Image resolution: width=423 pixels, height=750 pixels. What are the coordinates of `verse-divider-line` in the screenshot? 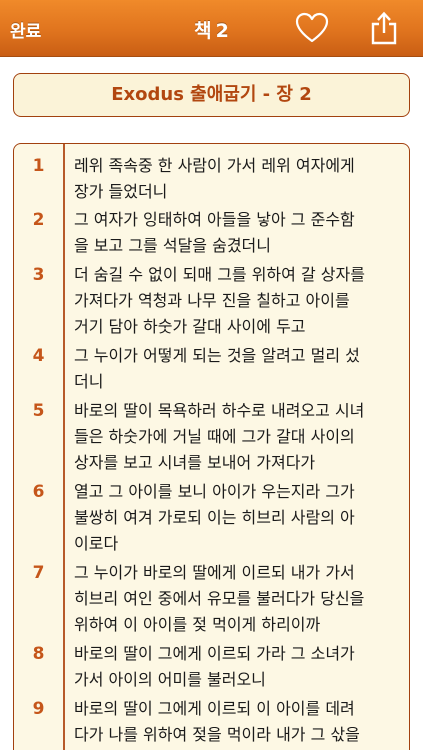 It's located at (64, 447).